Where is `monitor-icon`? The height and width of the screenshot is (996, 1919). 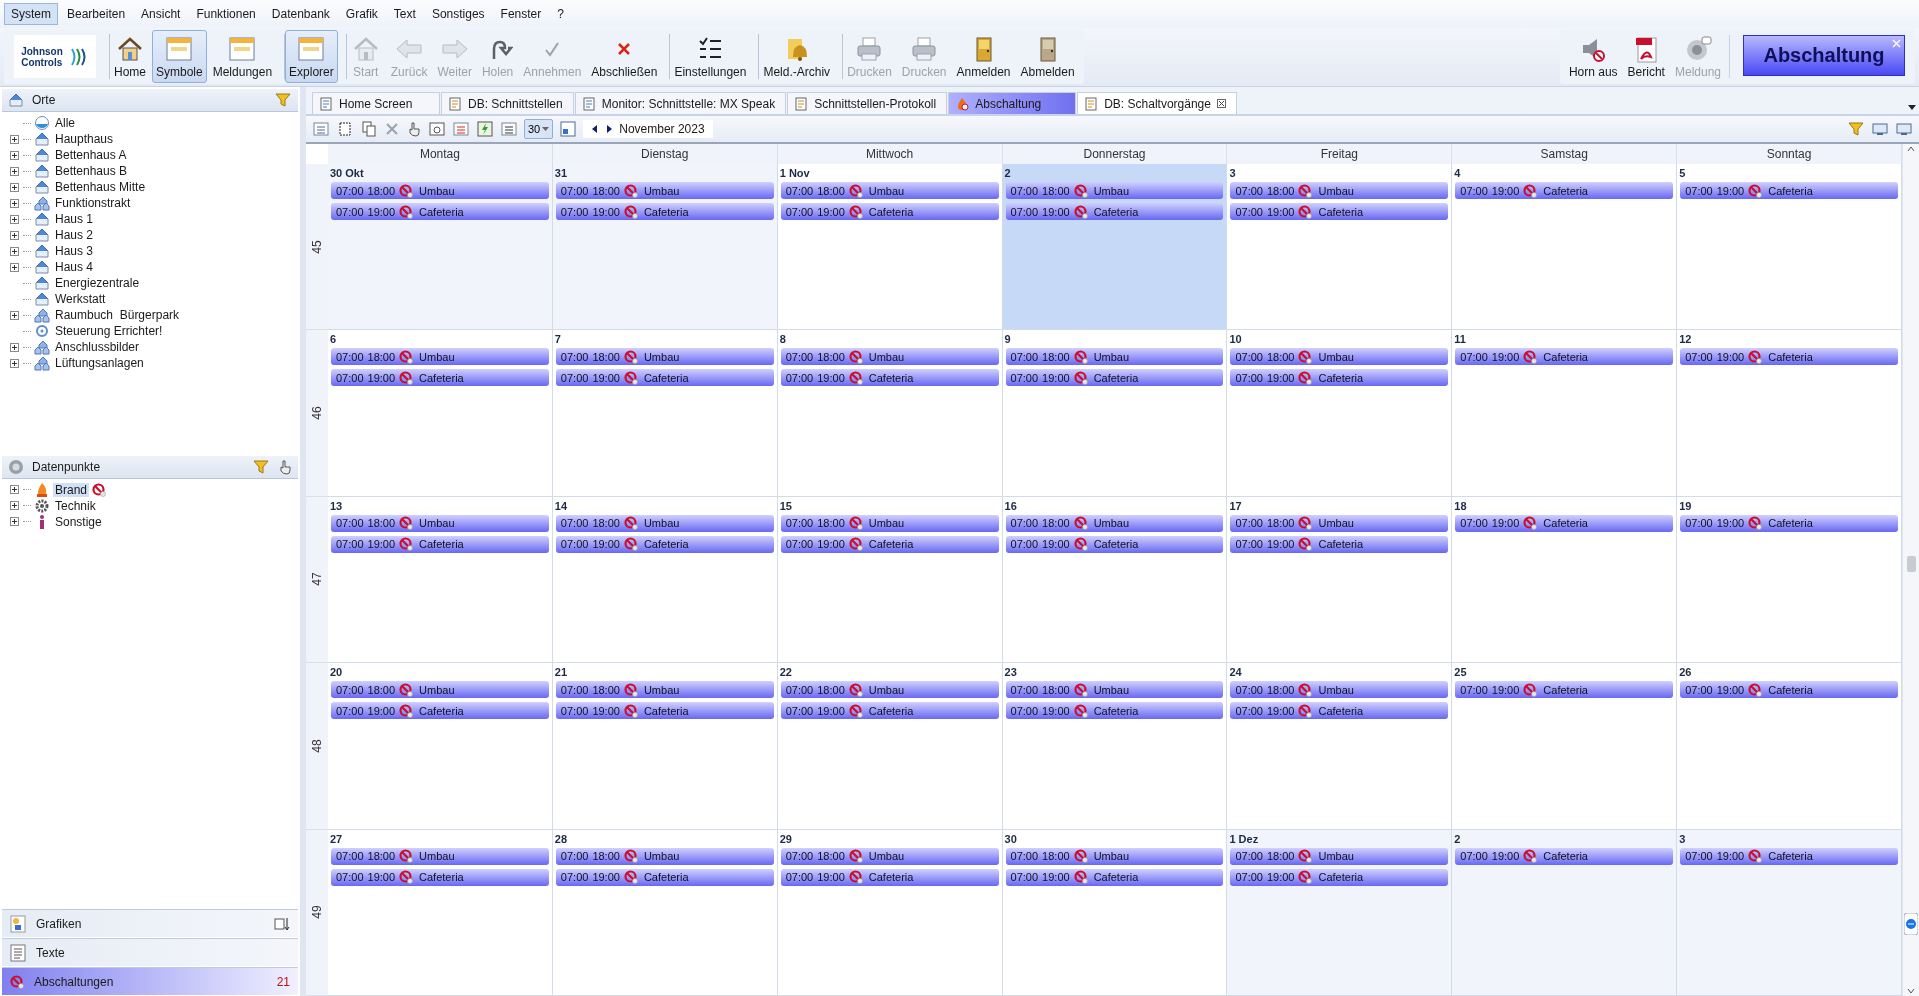 monitor-icon is located at coordinates (1880, 129).